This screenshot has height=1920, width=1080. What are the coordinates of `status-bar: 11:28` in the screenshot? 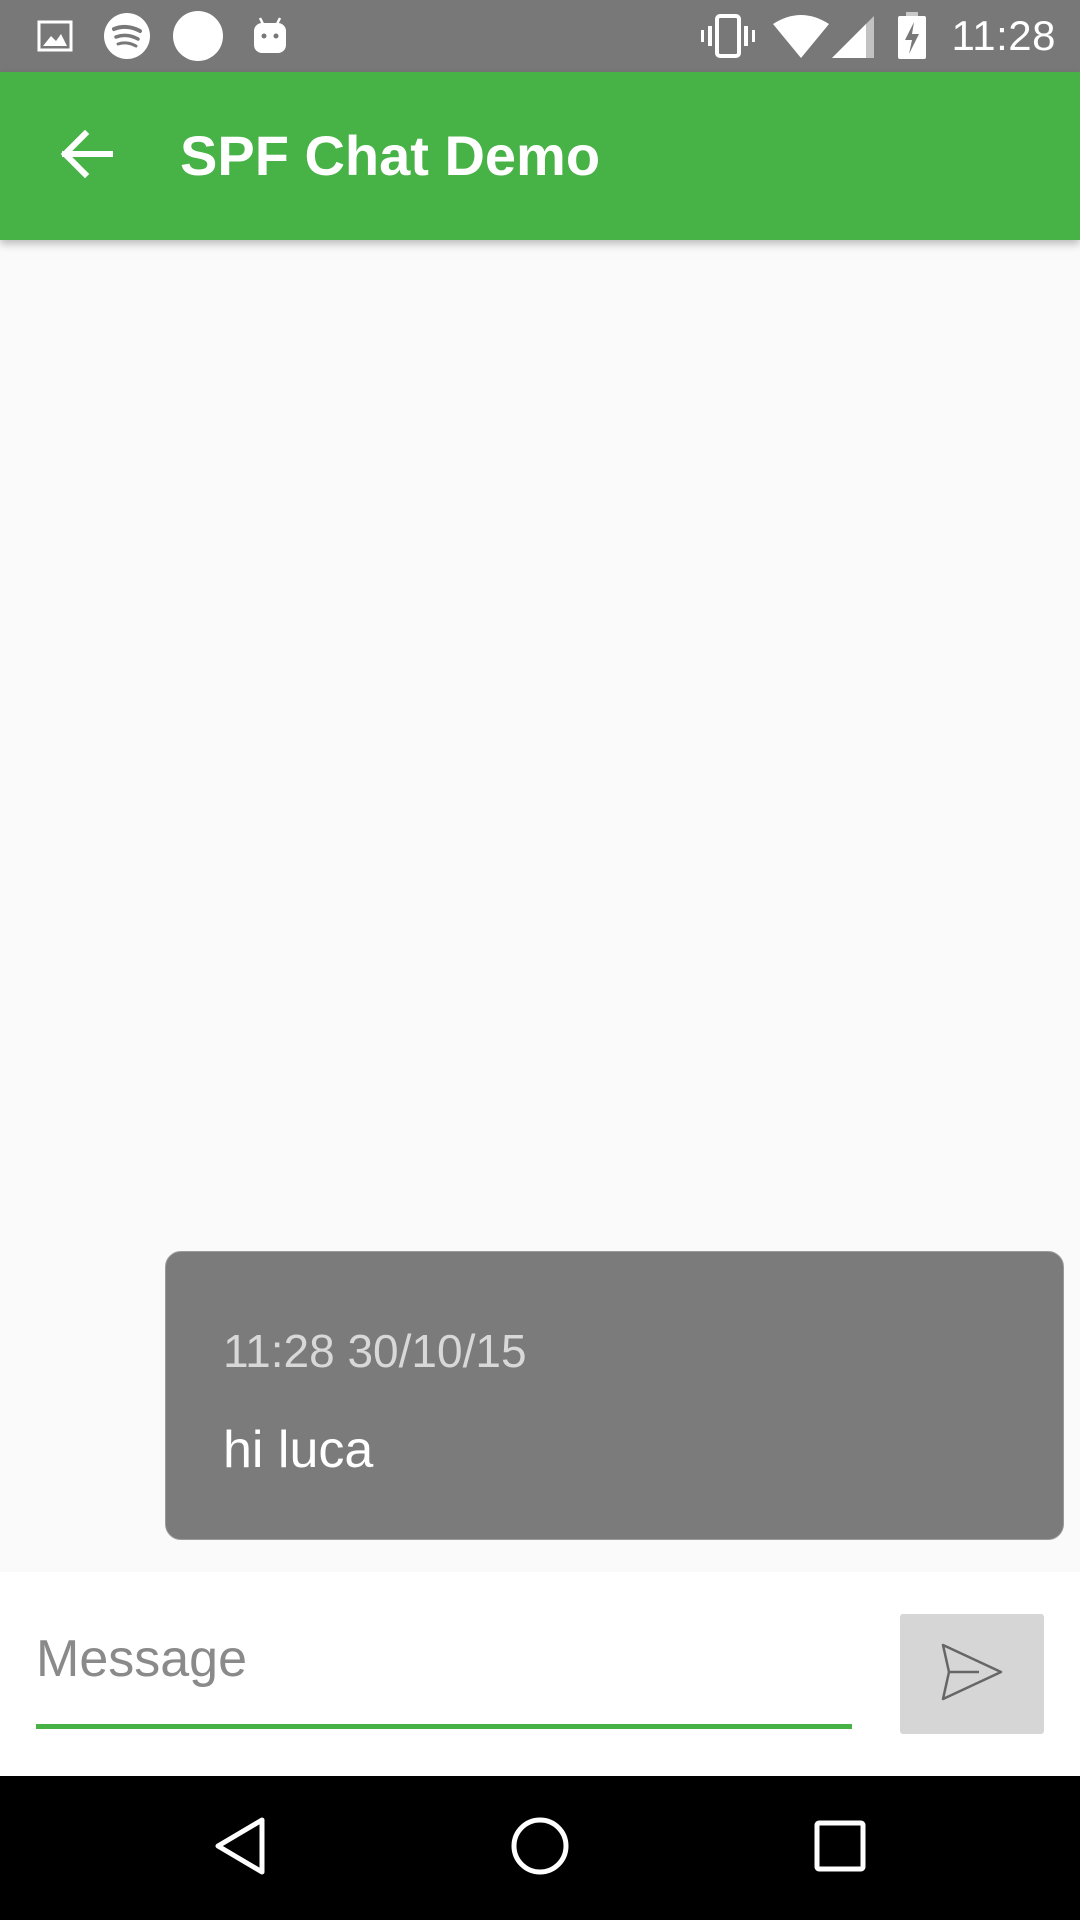 It's located at (540, 36).